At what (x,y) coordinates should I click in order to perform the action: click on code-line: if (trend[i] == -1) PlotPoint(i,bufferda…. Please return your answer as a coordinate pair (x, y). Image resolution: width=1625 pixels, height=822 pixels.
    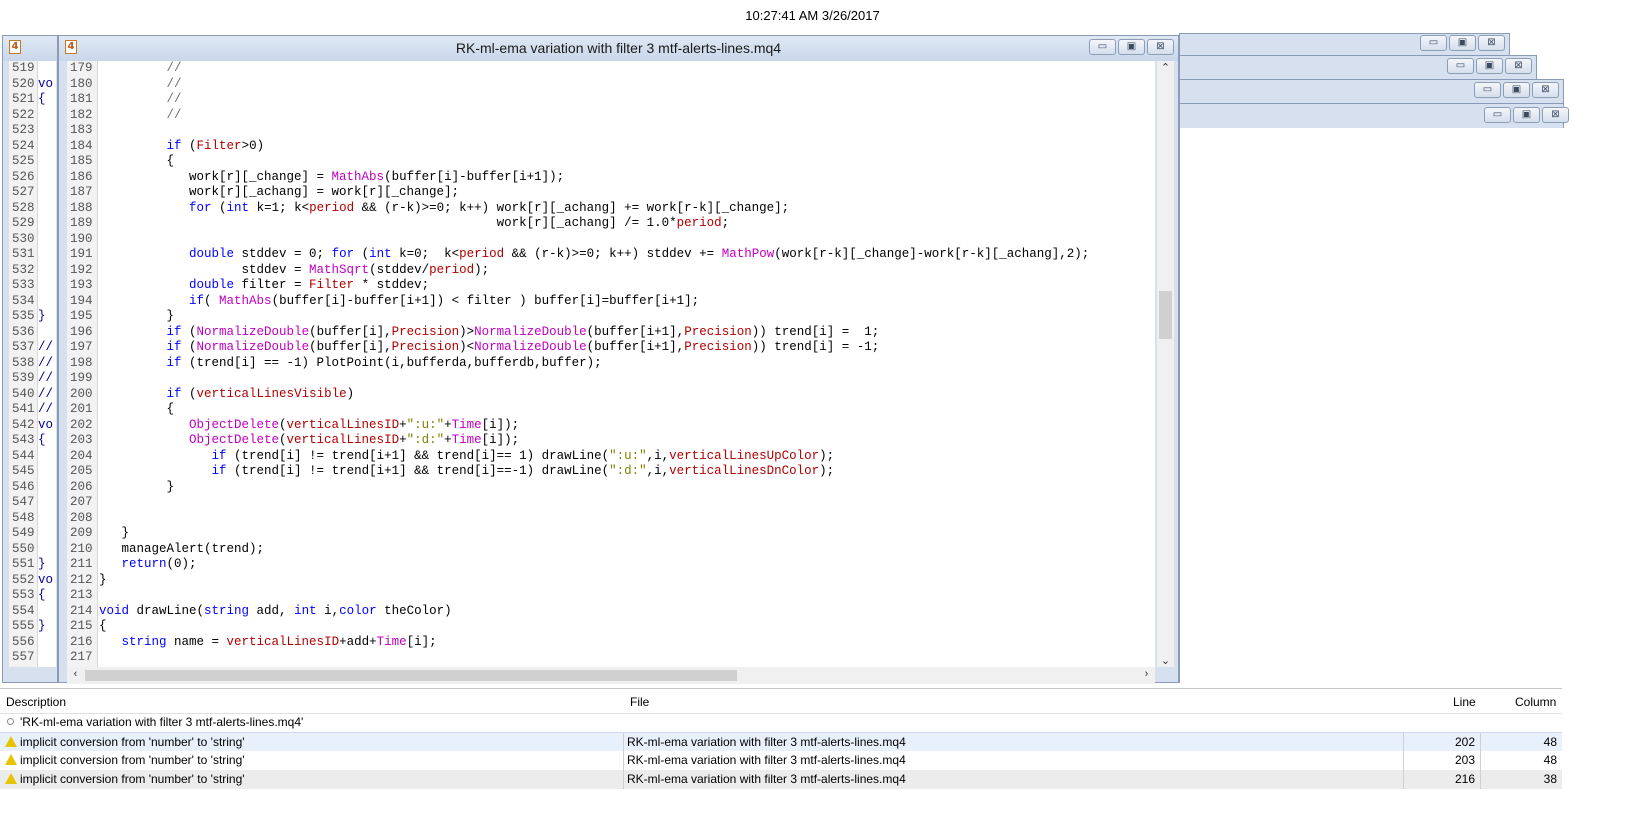
    Looking at the image, I should click on (627, 364).